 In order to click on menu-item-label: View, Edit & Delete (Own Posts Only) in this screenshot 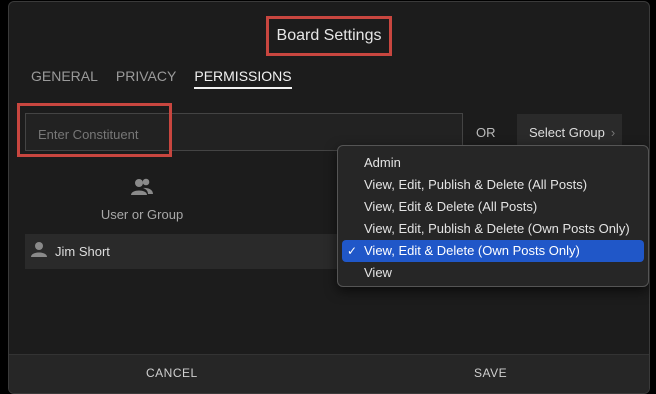, I will do `click(472, 250)`.